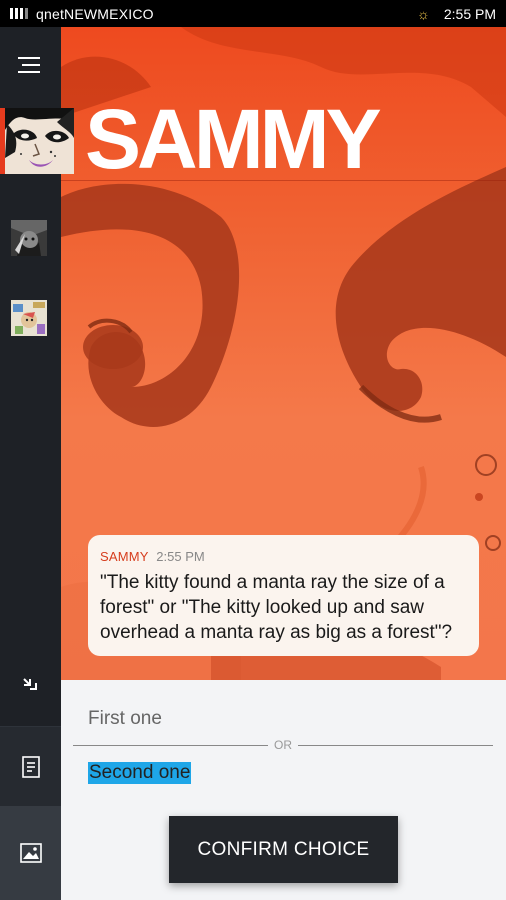  Describe the element at coordinates (253, 13) in the screenshot. I see `status-bar: qnetNEWMEXICO ☼ 2:55 PM` at that location.